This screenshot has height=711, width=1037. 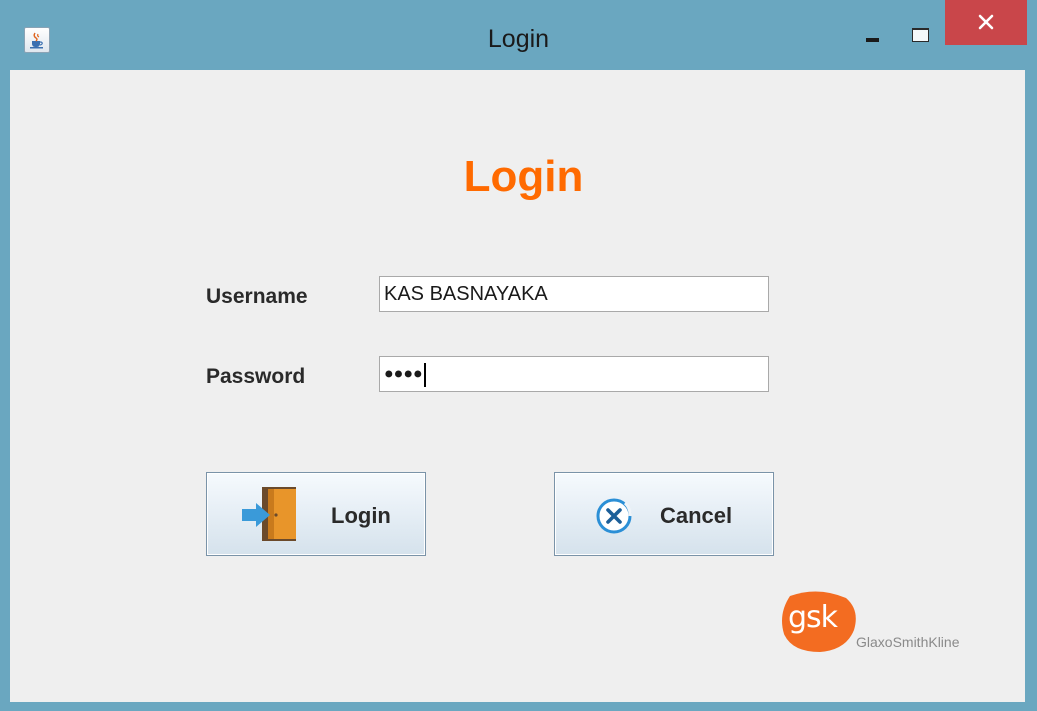 I want to click on title-bar: Login, so click(x=518, y=35).